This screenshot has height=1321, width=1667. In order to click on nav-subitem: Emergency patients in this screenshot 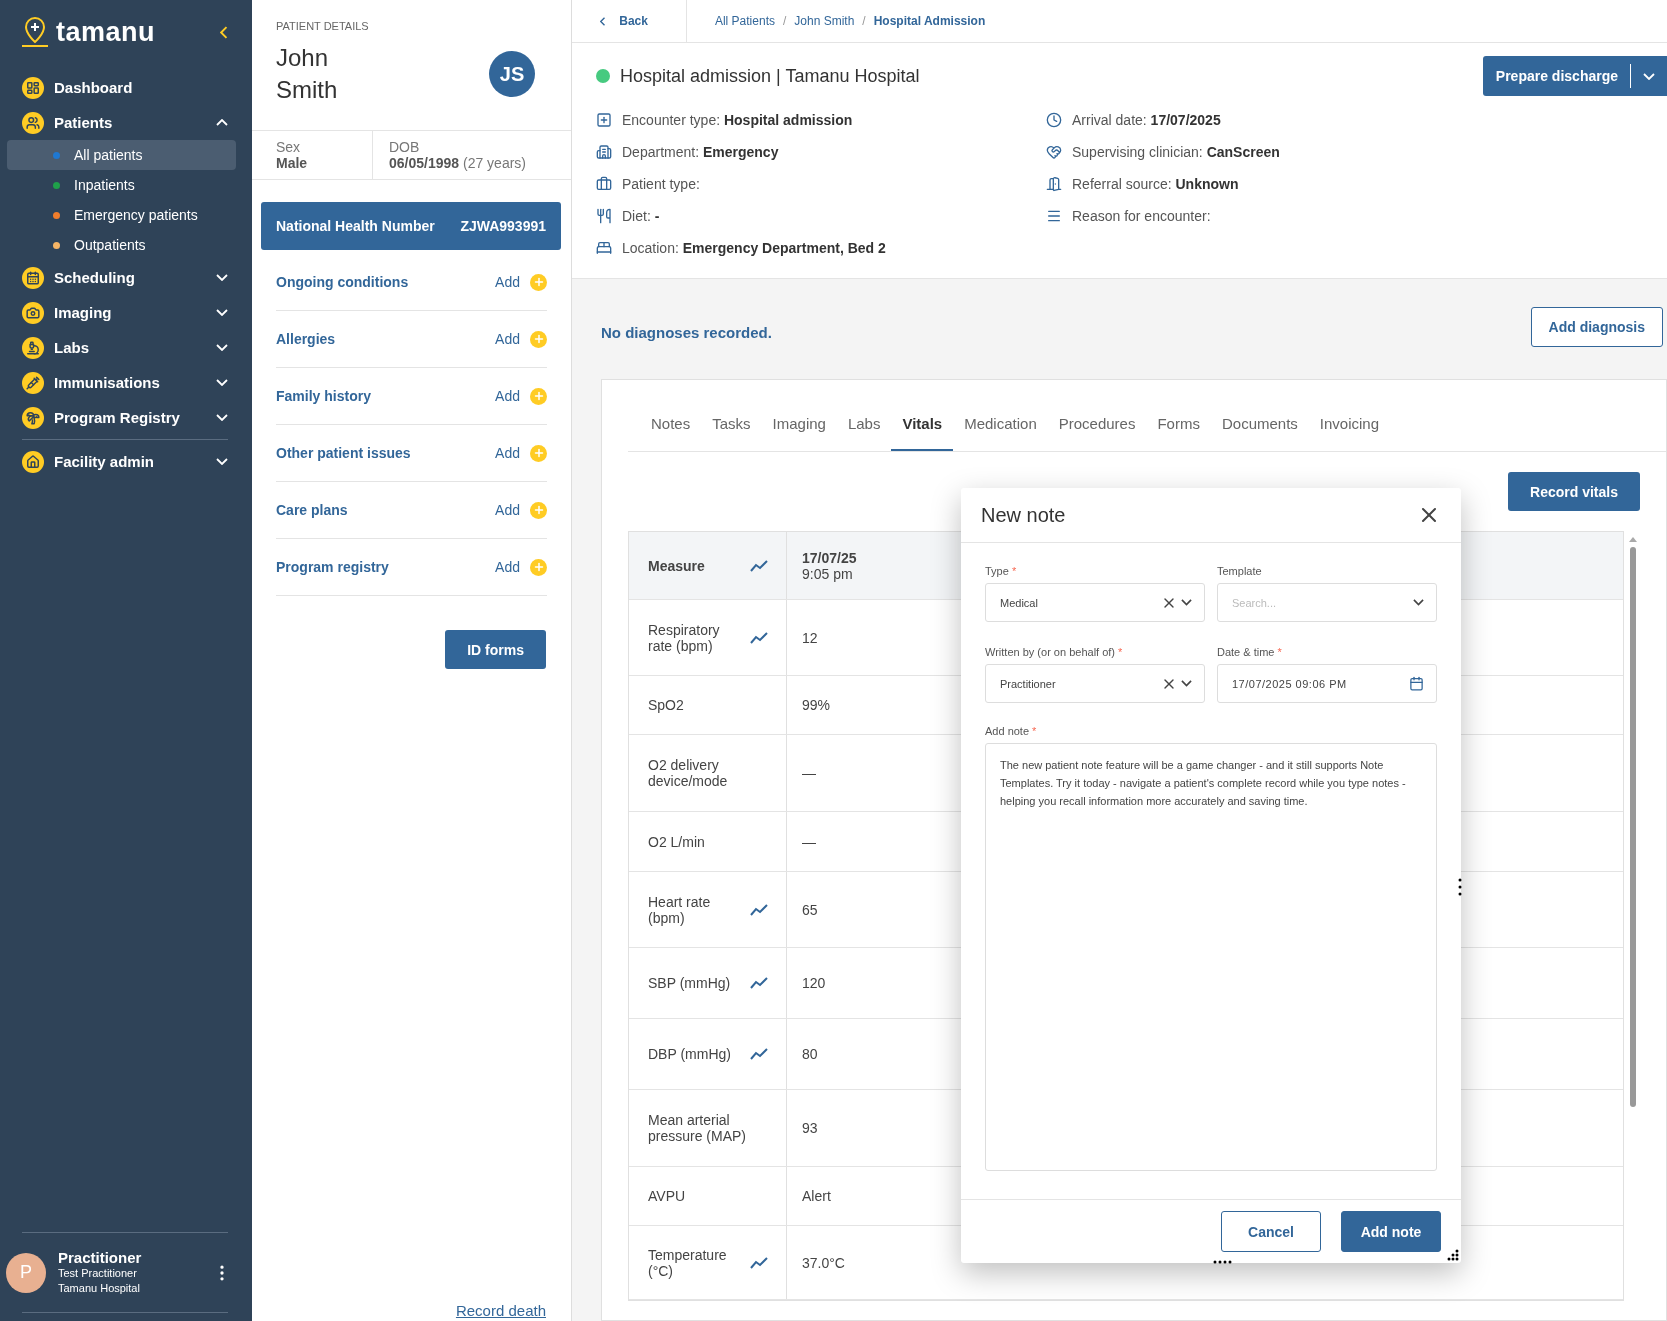, I will do `click(121, 215)`.